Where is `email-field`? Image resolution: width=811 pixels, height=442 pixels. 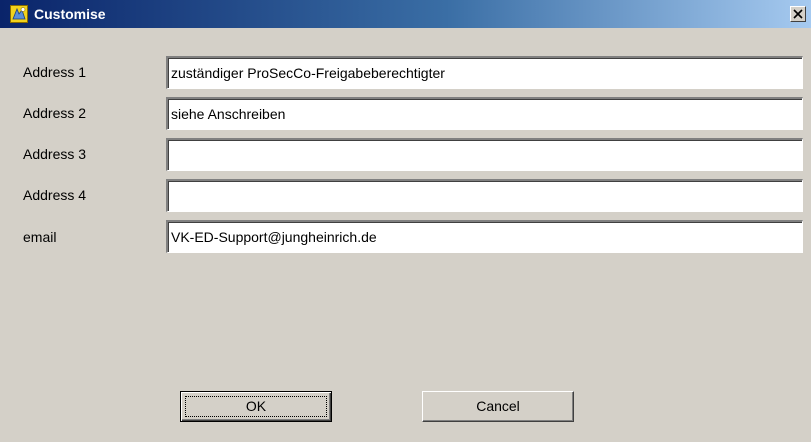
email-field is located at coordinates (484, 236).